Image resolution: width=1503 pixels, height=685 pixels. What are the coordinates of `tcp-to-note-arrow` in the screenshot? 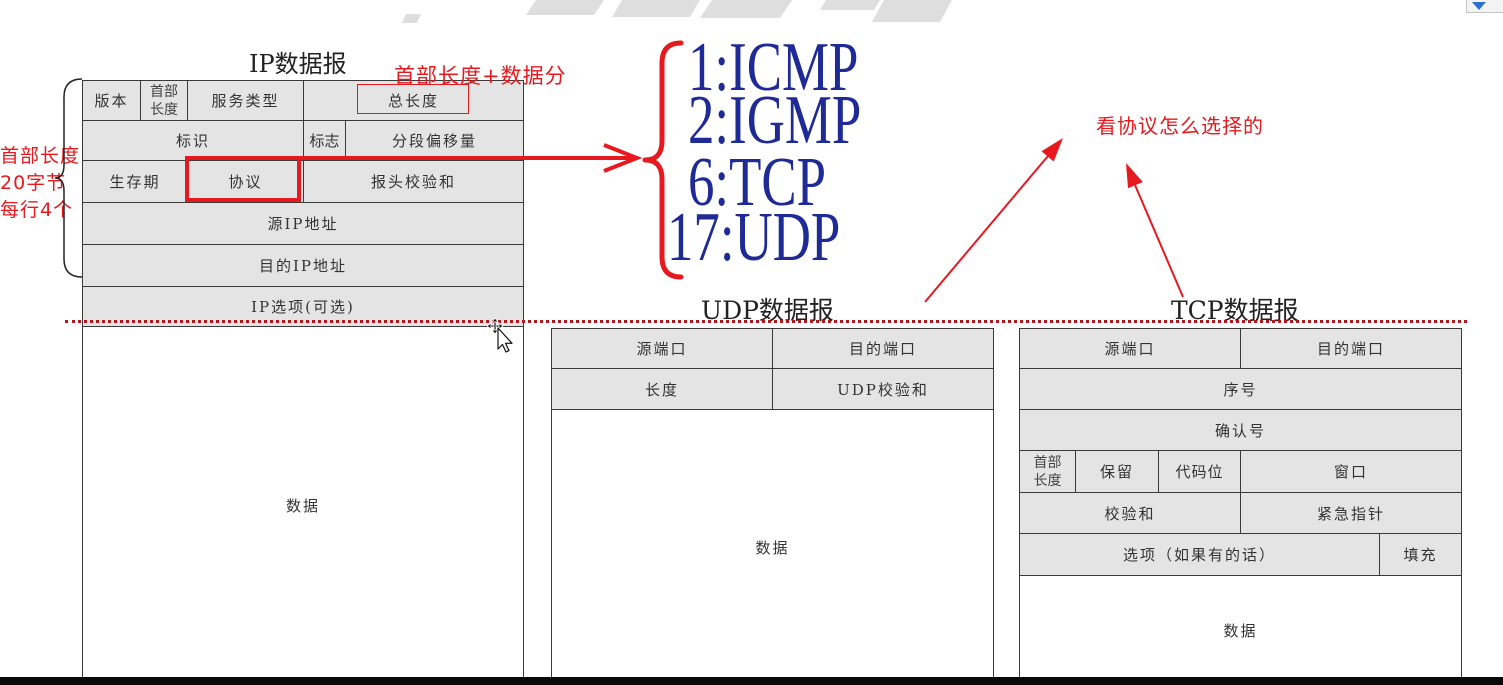 It's located at (1155, 230).